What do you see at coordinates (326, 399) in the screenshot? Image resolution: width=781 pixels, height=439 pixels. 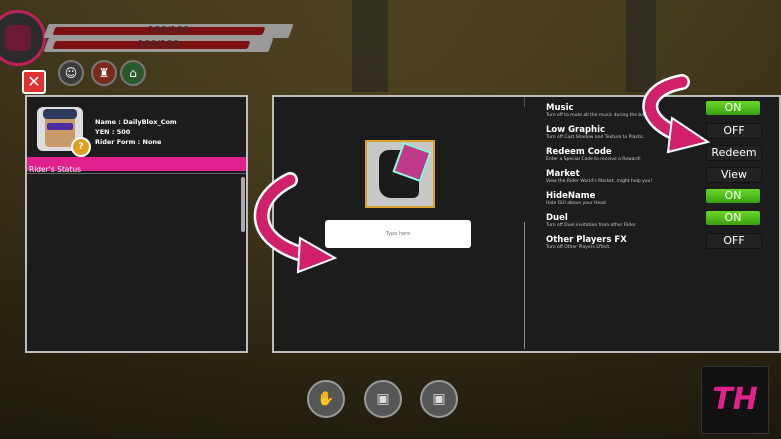 I see `hand-icon: ✋` at bounding box center [326, 399].